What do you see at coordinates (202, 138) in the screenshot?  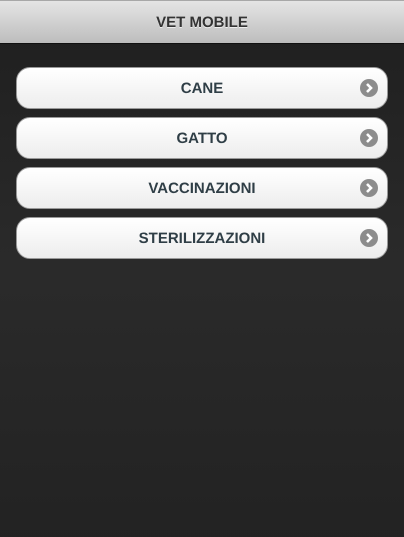 I see `menu-button: GATTO` at bounding box center [202, 138].